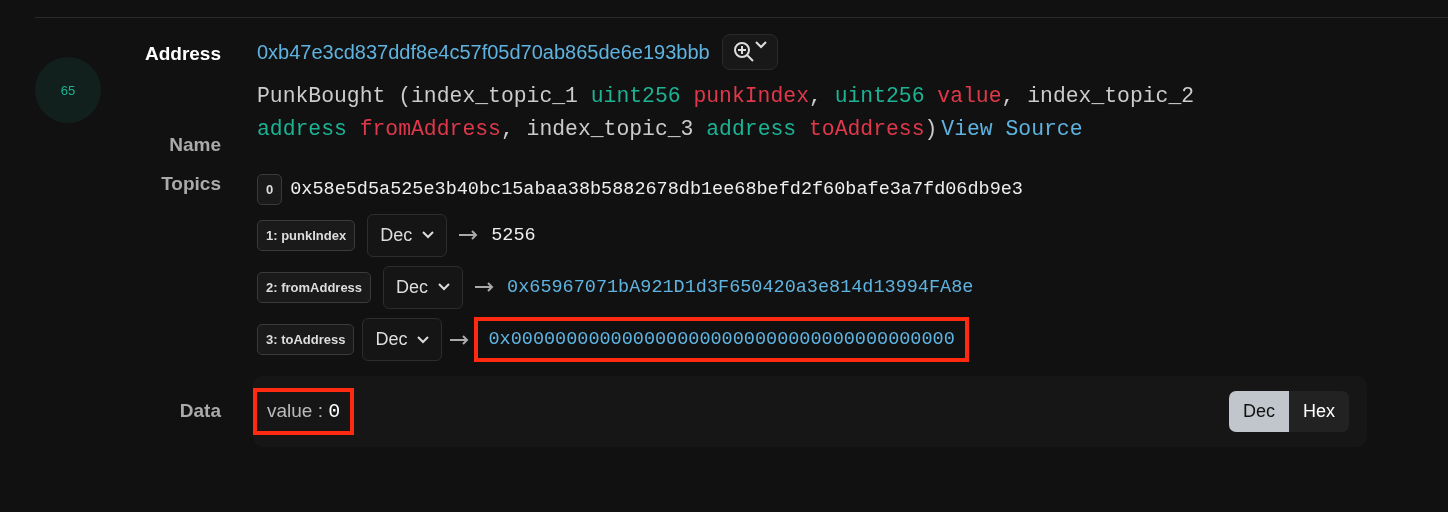 This screenshot has height=512, width=1448. Describe the element at coordinates (740, 287) in the screenshot. I see `topic-address-link: 0x65967071bA921D1d3F650420a3e814d13994FA8e` at that location.